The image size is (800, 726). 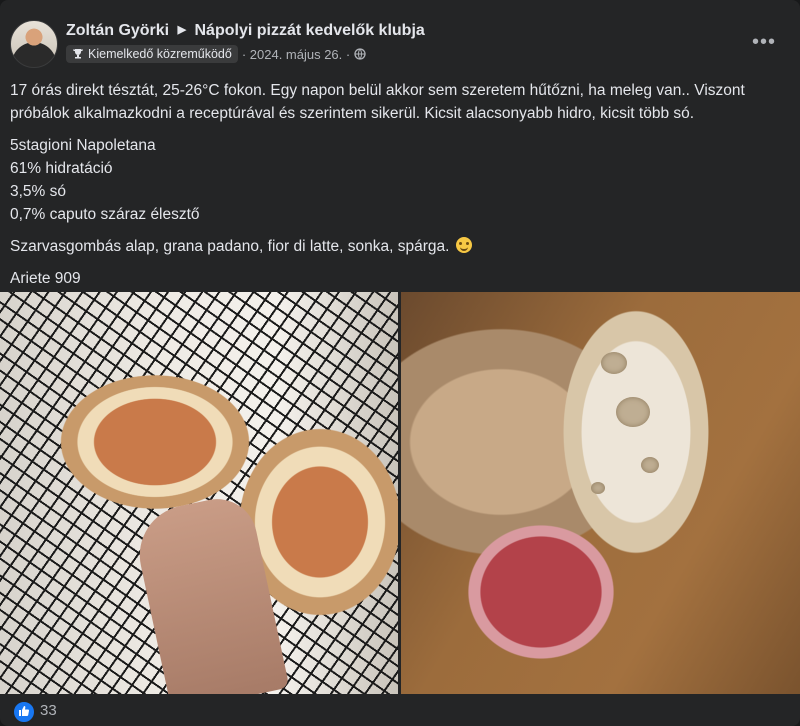 What do you see at coordinates (400, 710) in the screenshot?
I see `reactions-bar: 33` at bounding box center [400, 710].